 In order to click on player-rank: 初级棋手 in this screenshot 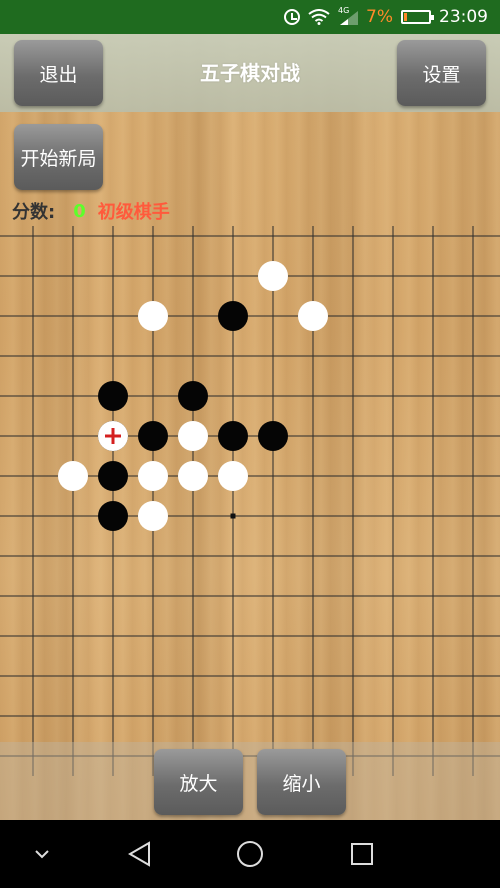, I will do `click(133, 212)`.